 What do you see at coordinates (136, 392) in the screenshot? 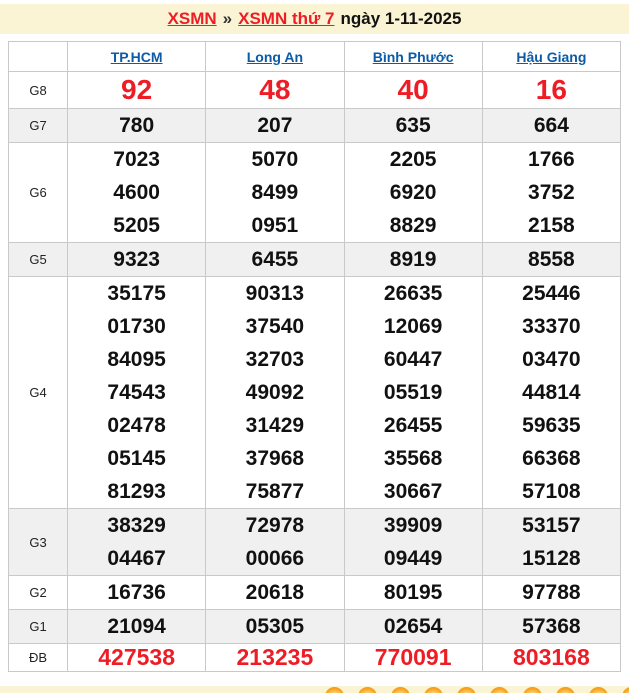
I see `prize-numbers-cell: 35175 01730 84095 74543 02478 05145 81293` at bounding box center [136, 392].